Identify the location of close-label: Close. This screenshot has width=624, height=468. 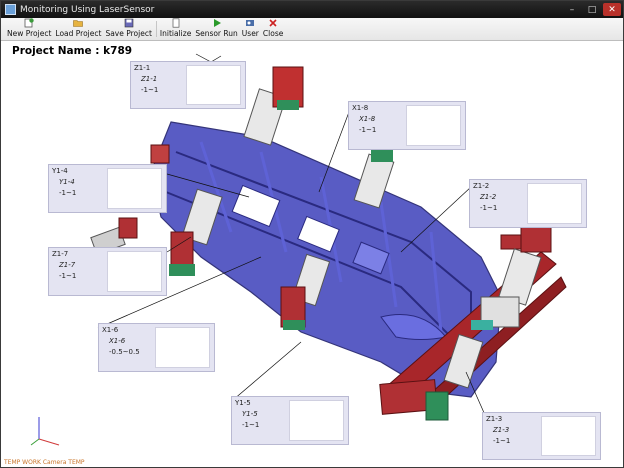
(273, 33).